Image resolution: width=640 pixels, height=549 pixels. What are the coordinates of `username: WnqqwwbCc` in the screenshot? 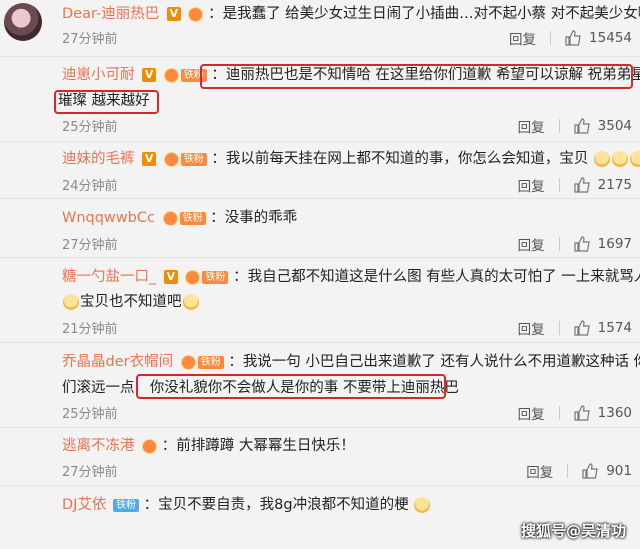 It's located at (108, 218).